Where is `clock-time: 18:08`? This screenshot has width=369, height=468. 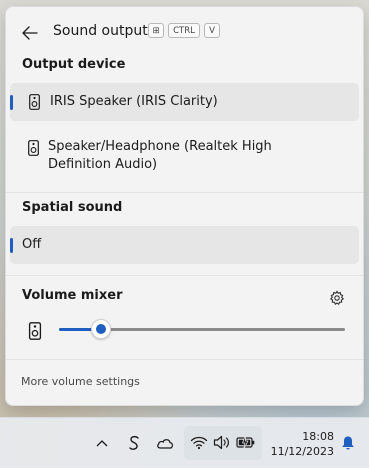 clock-time: 18:08 is located at coordinates (318, 436).